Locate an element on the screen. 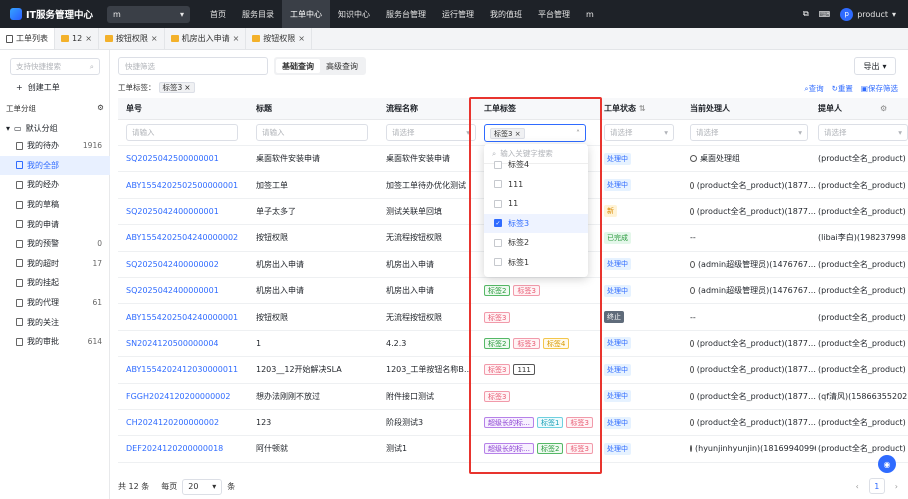 The height and width of the screenshot is (499, 908). ticket-id-link: SQ2025042400000002 is located at coordinates (186, 264).